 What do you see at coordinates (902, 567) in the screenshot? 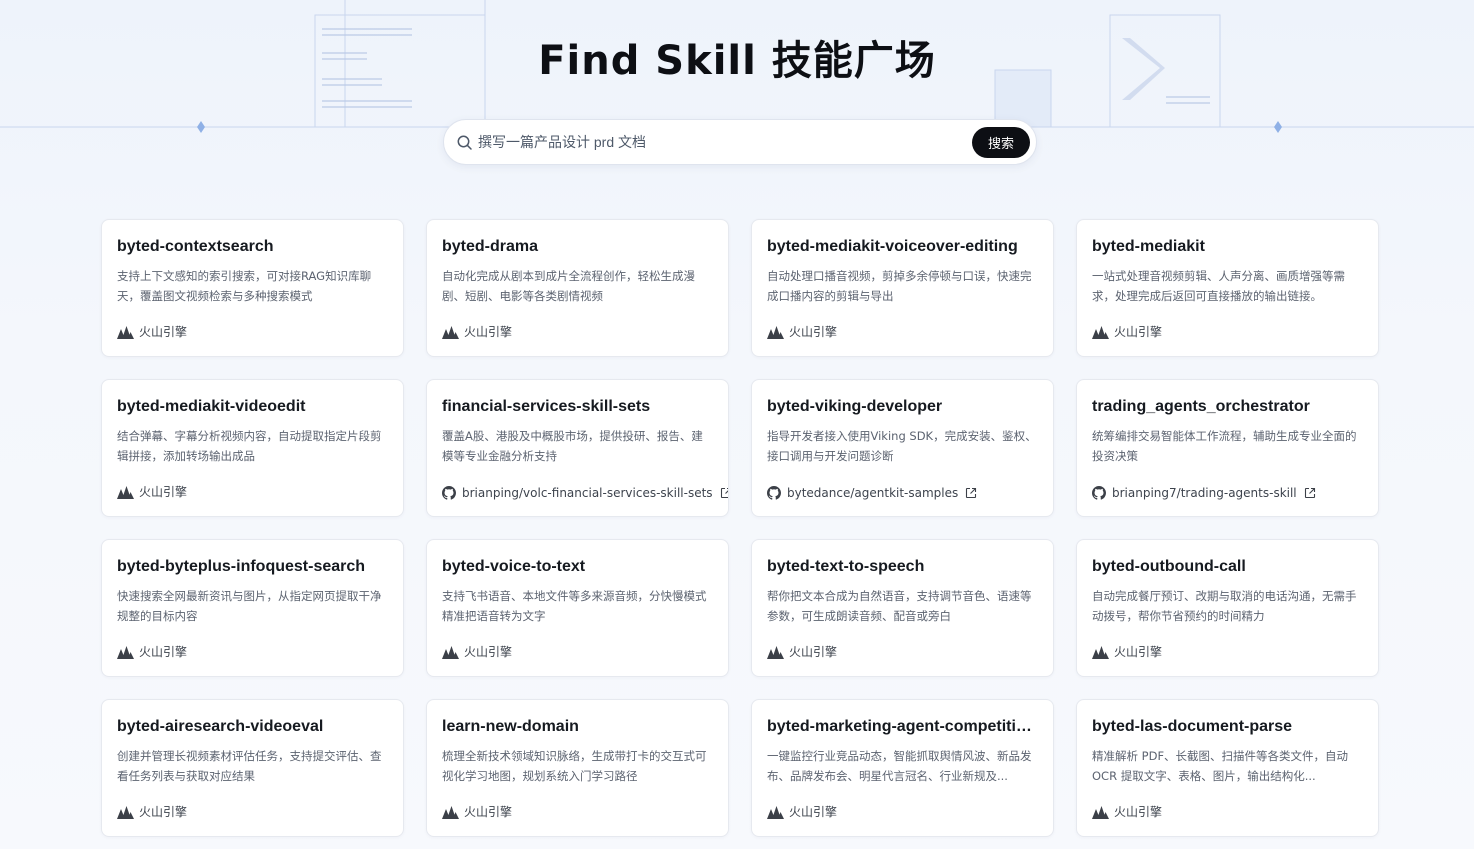
I see `skill-card-title: byted-text-to-speech` at bounding box center [902, 567].